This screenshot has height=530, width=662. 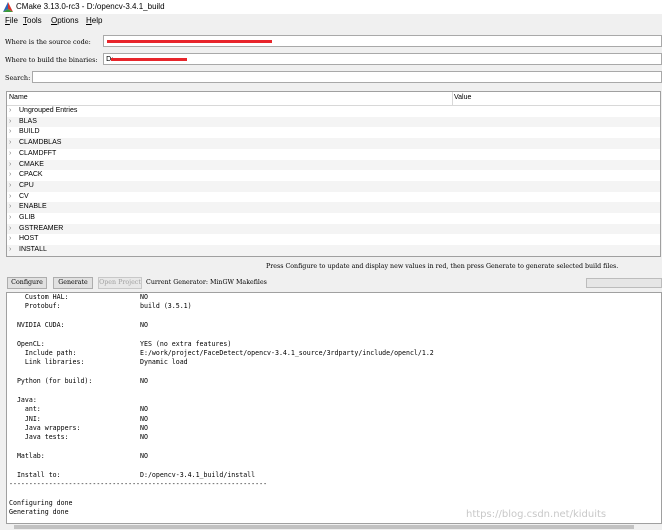 What do you see at coordinates (51, 60) in the screenshot?
I see `build-label: Where to build the binaries:` at bounding box center [51, 60].